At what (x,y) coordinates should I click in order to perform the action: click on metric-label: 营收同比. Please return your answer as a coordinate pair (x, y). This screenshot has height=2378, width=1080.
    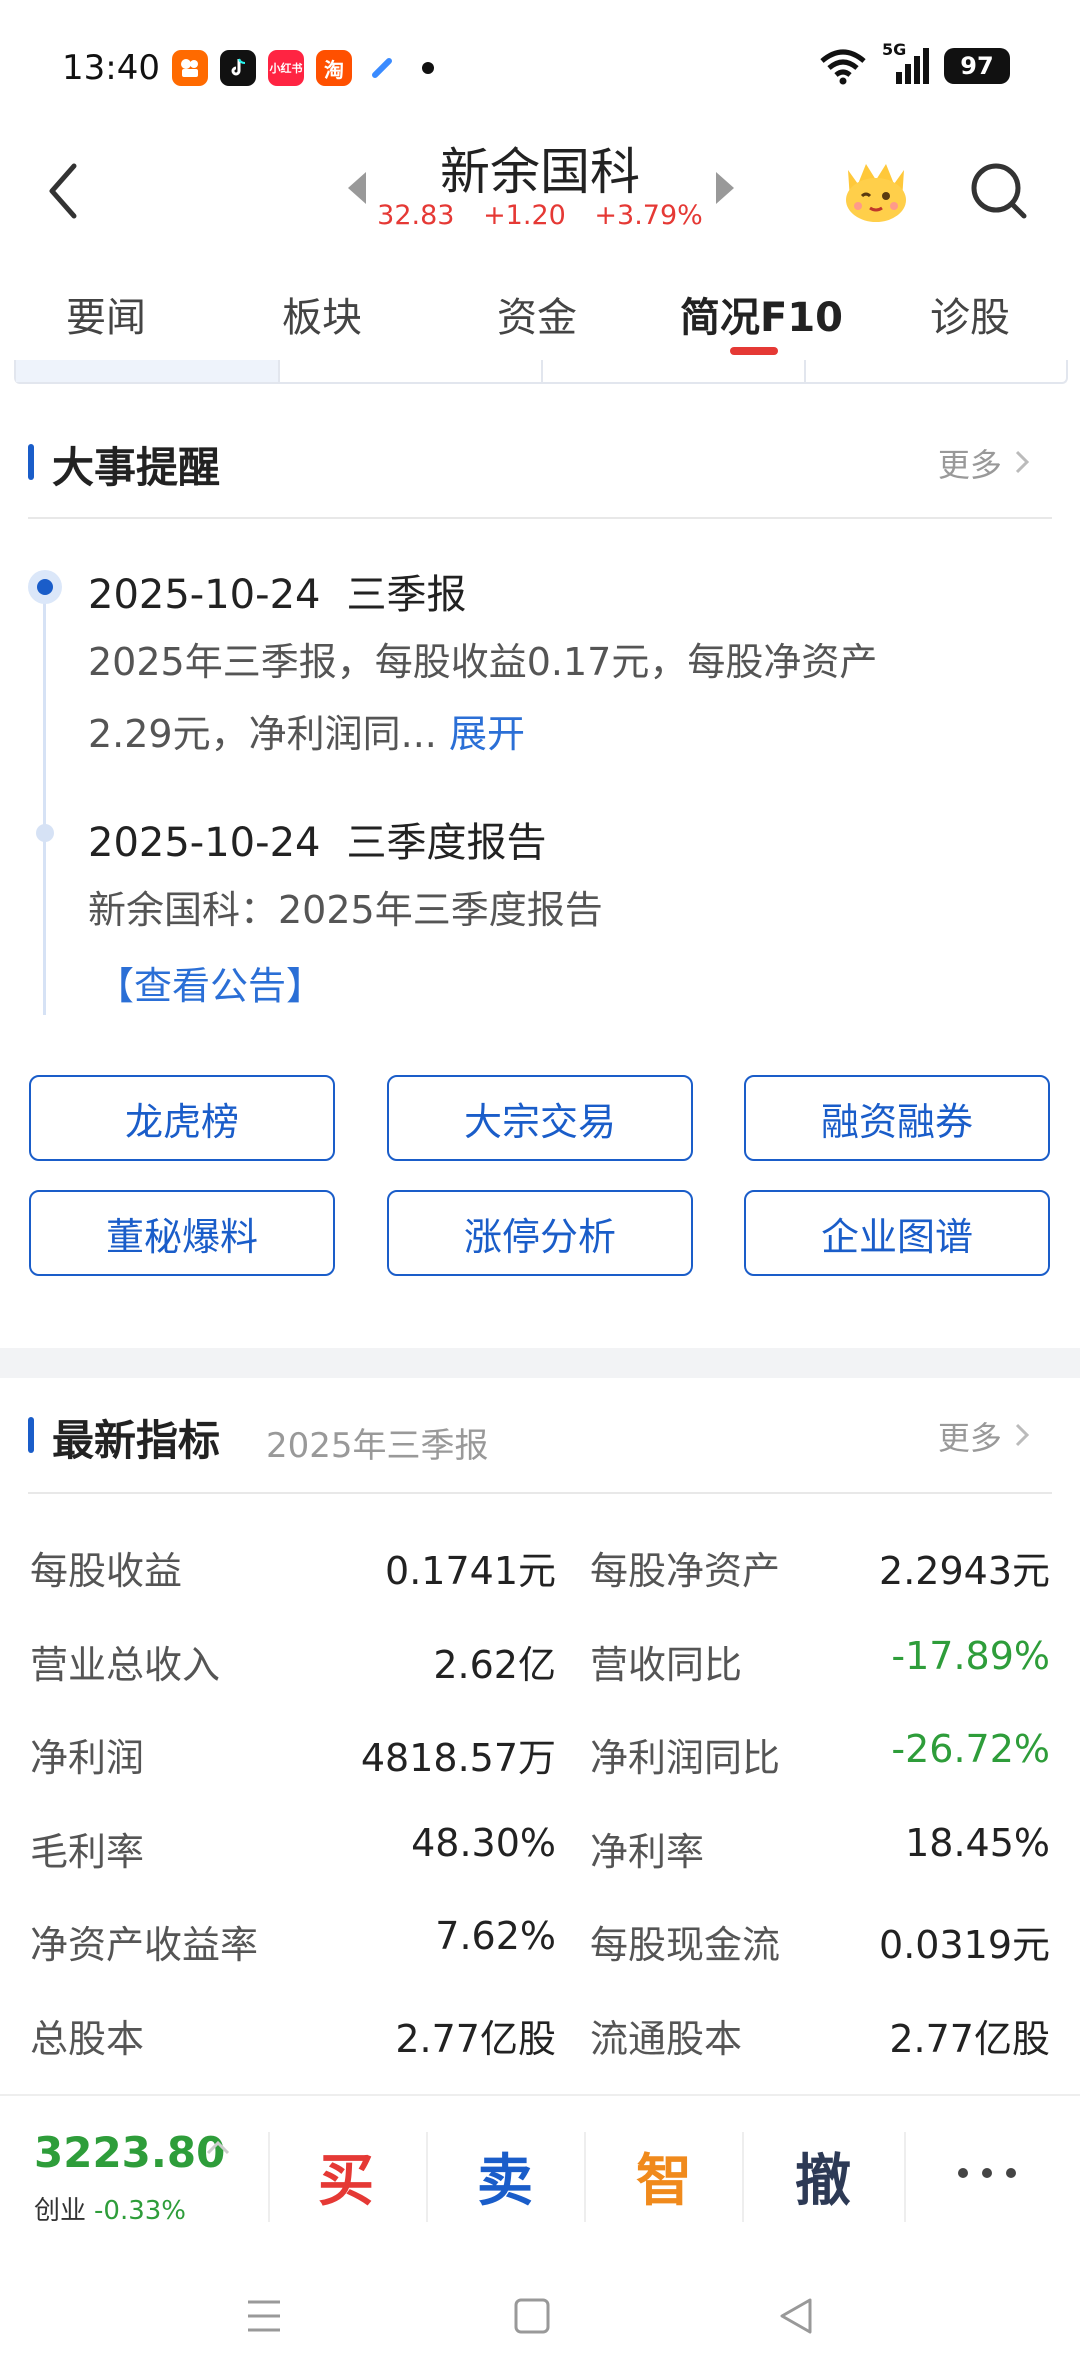
    Looking at the image, I should click on (666, 1665).